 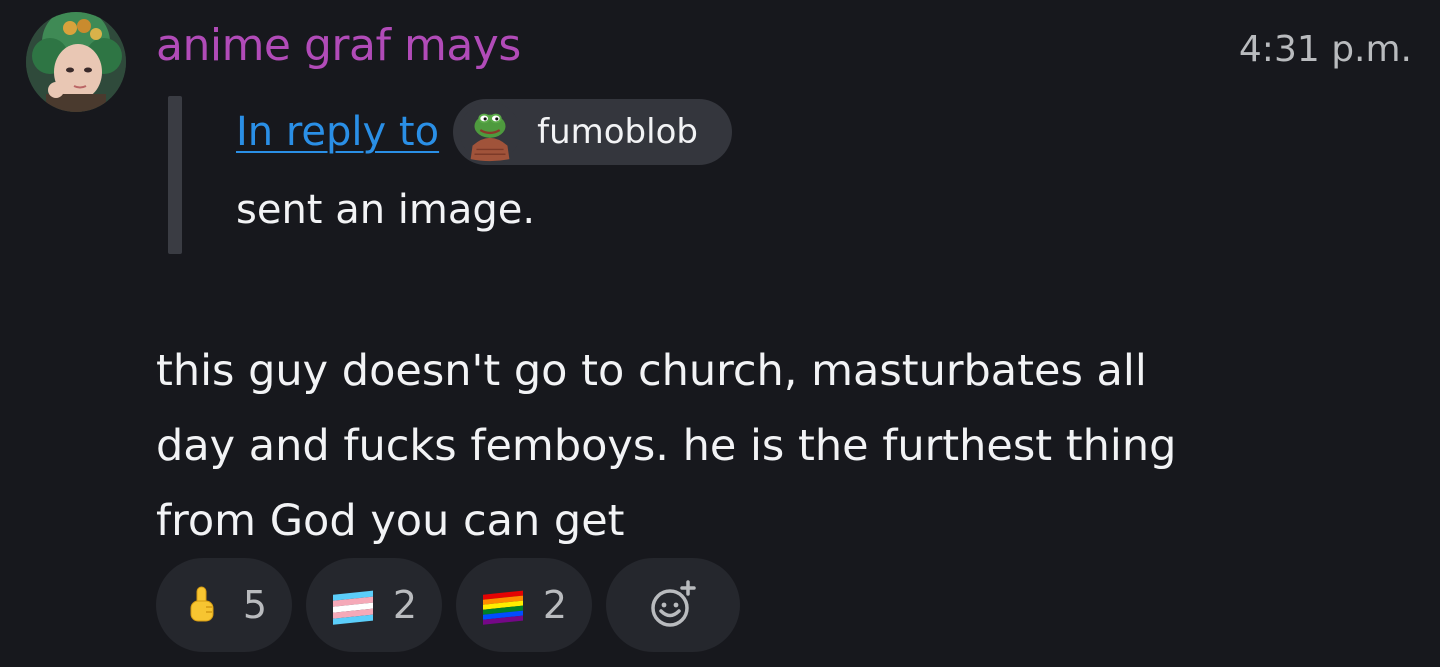 What do you see at coordinates (224, 605) in the screenshot?
I see `reaction-pointing-up: 5` at bounding box center [224, 605].